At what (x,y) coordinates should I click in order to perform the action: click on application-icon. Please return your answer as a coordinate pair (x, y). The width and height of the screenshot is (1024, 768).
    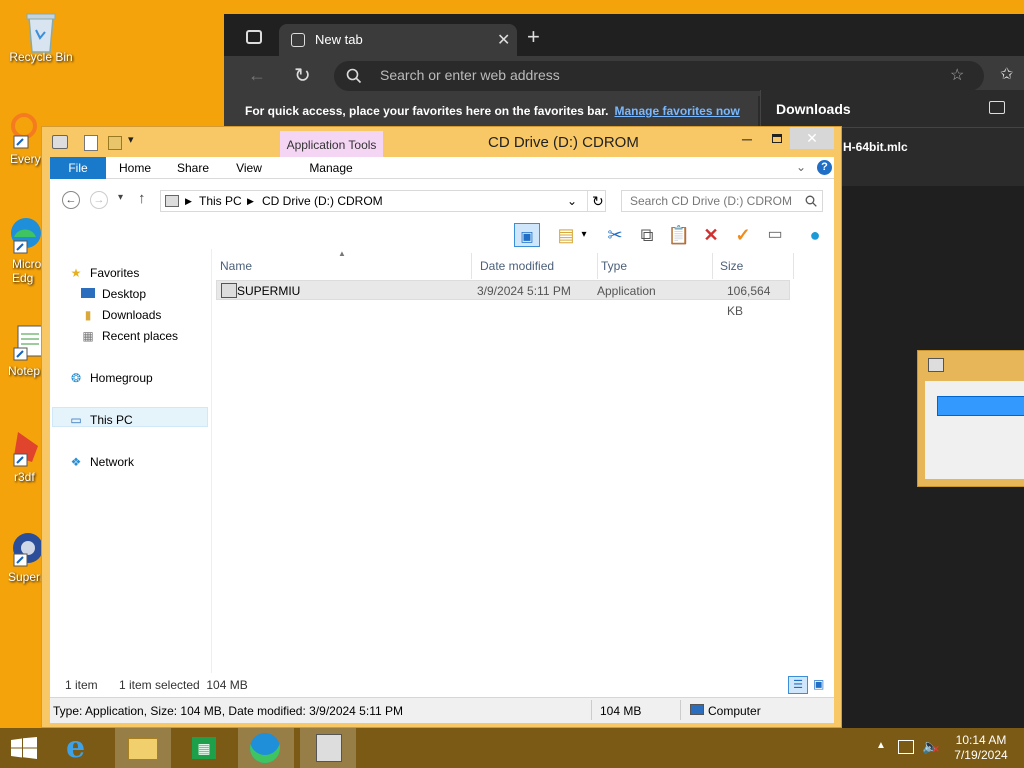
    Looking at the image, I should click on (329, 748).